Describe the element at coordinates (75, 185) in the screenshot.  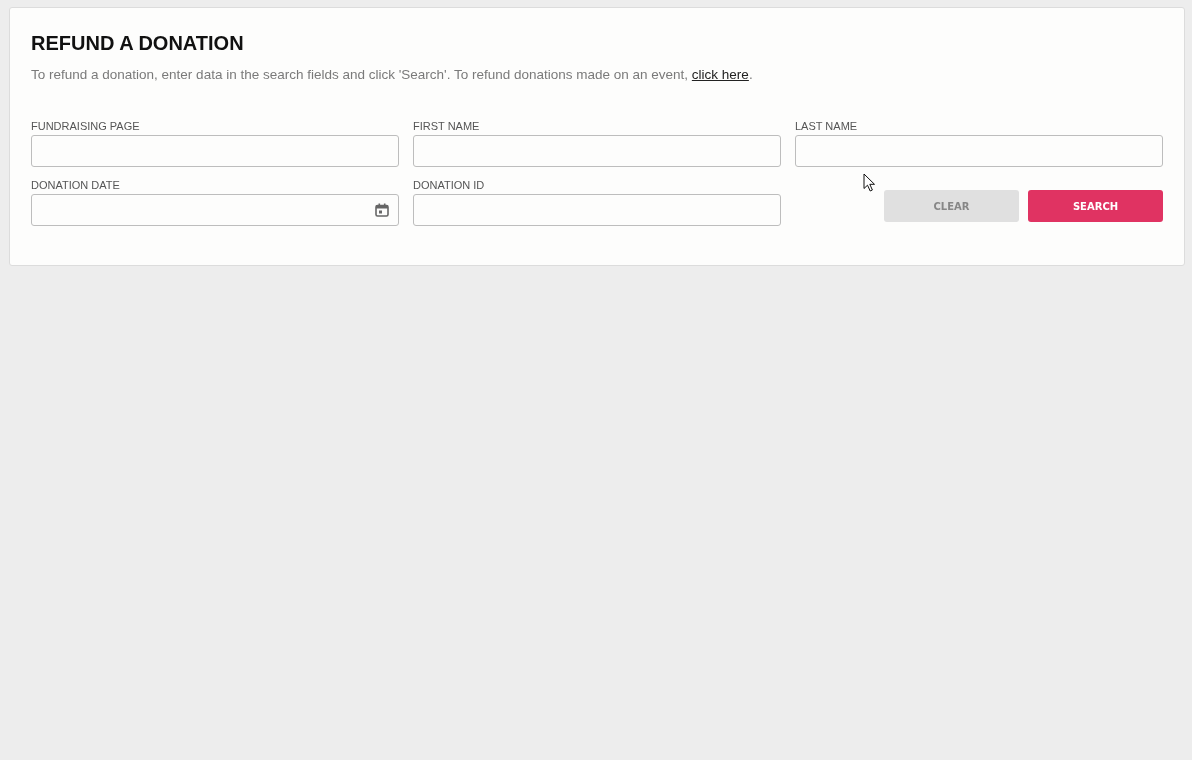
I see `field-label: DONATION DATE` at that location.